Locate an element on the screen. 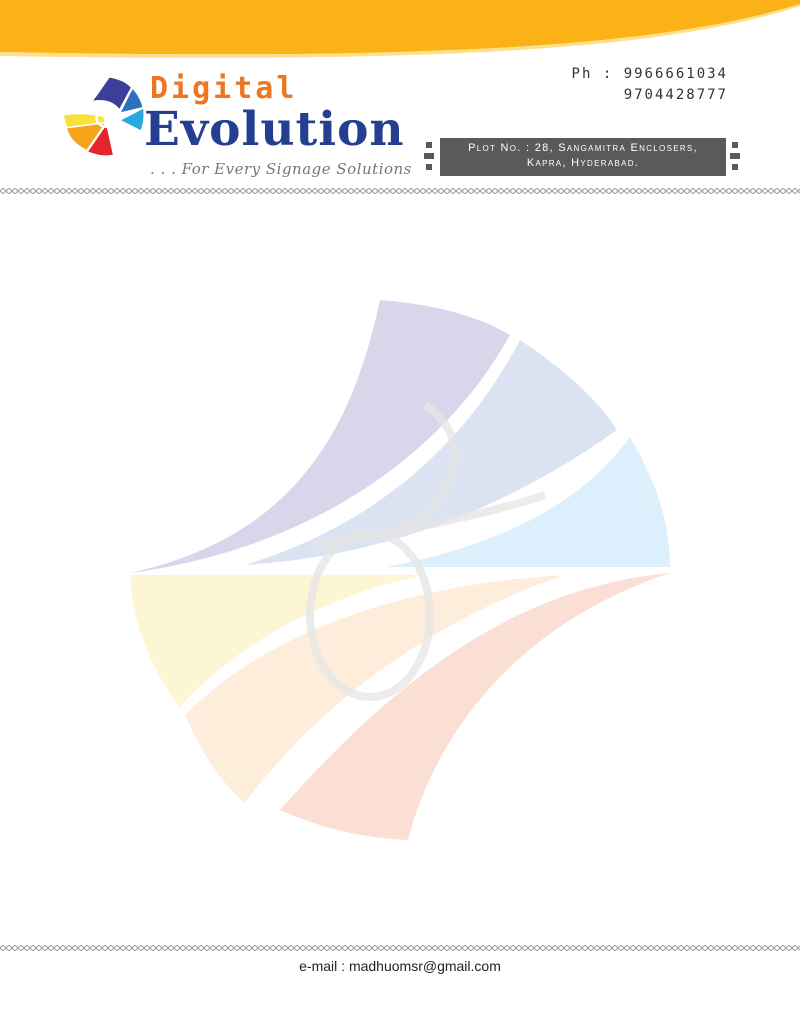 The height and width of the screenshot is (1034, 800). email-address: madhuomsr@gmail.com is located at coordinates (425, 966).